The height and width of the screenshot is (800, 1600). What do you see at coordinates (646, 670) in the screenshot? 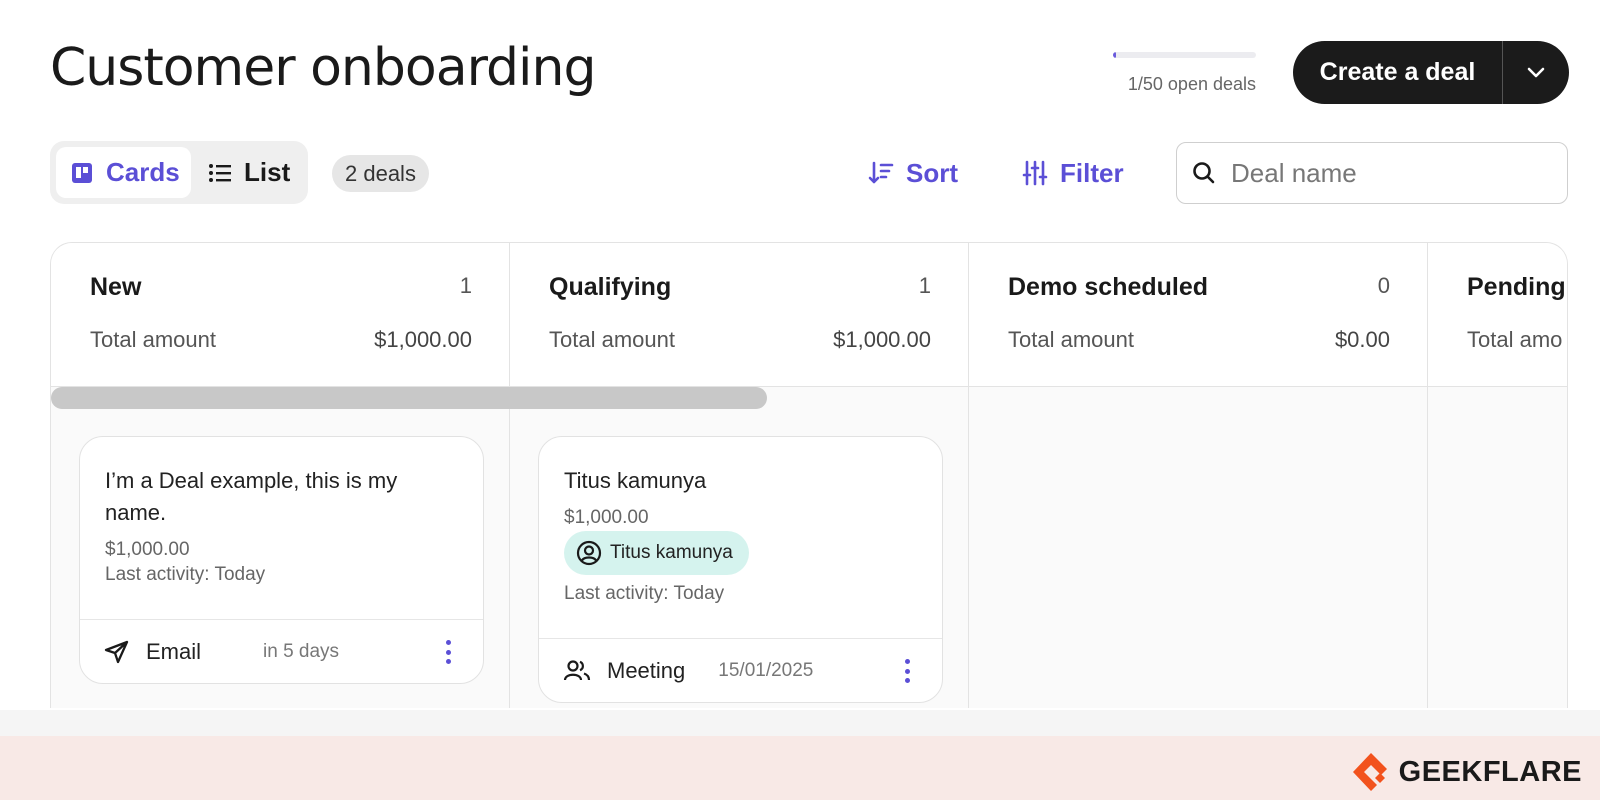
I see `task-type: Meeting` at bounding box center [646, 670].